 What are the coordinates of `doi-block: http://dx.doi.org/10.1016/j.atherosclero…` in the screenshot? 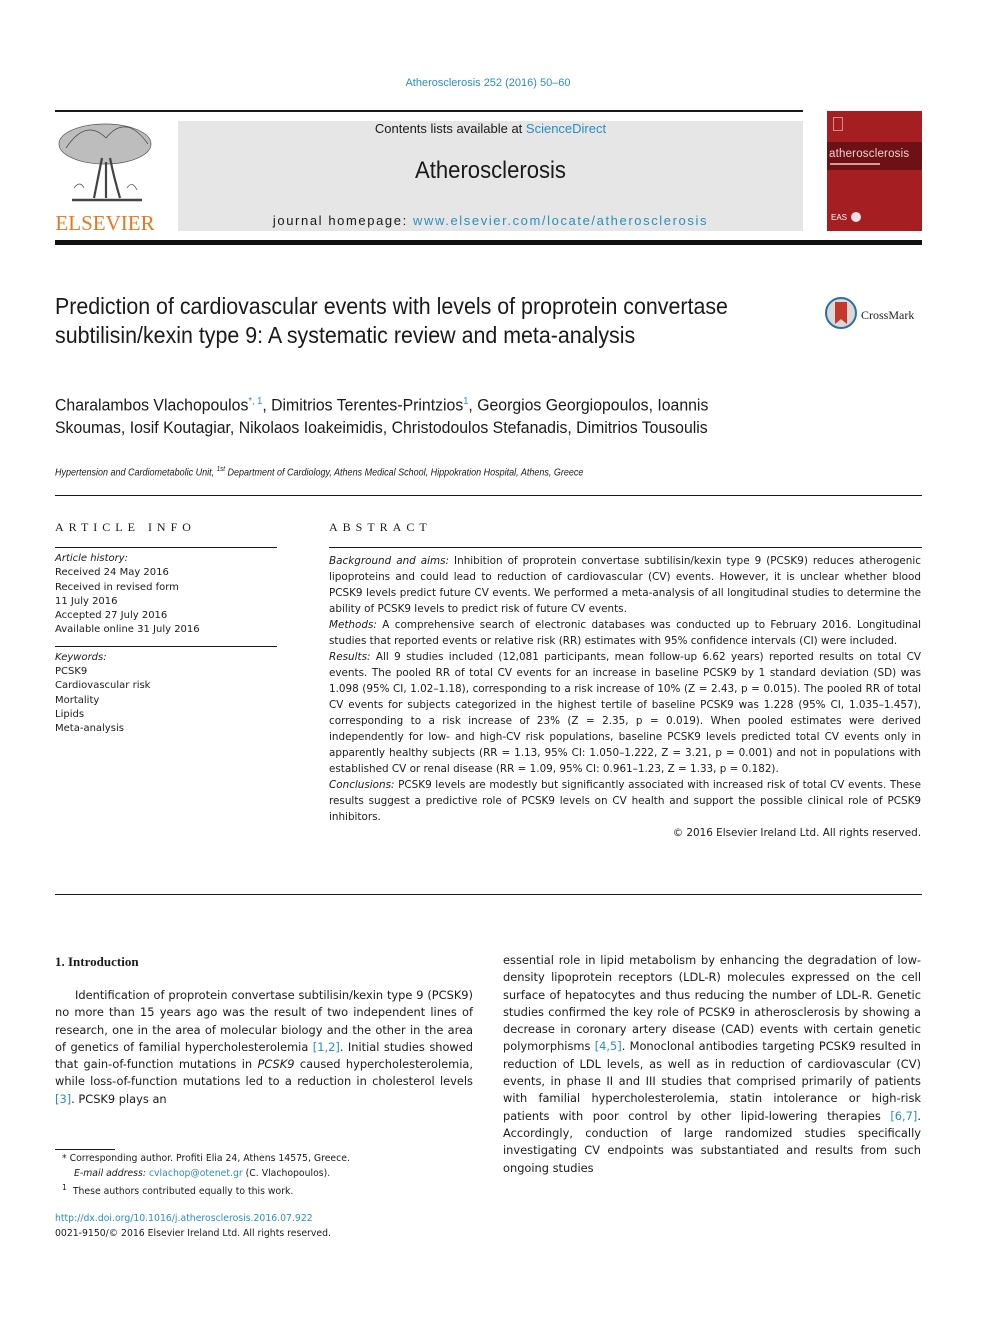 It's located at (193, 1226).